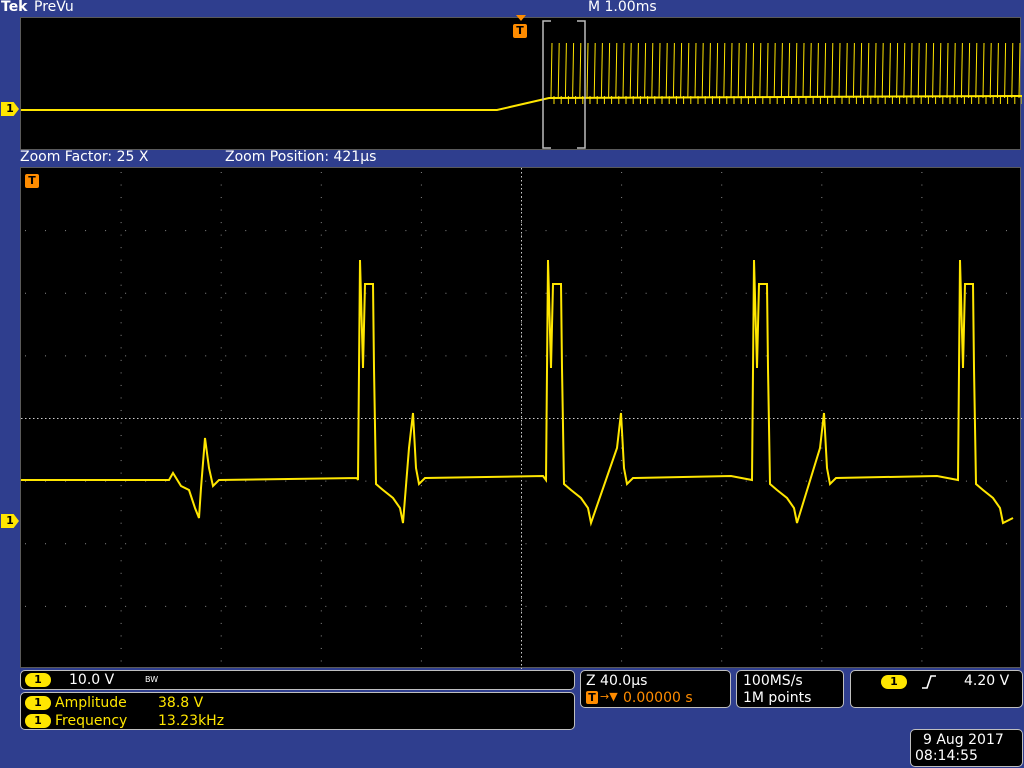 This screenshot has height=768, width=1024. Describe the element at coordinates (658, 698) in the screenshot. I see `trigger-position-readout: 0.00000 s` at that location.